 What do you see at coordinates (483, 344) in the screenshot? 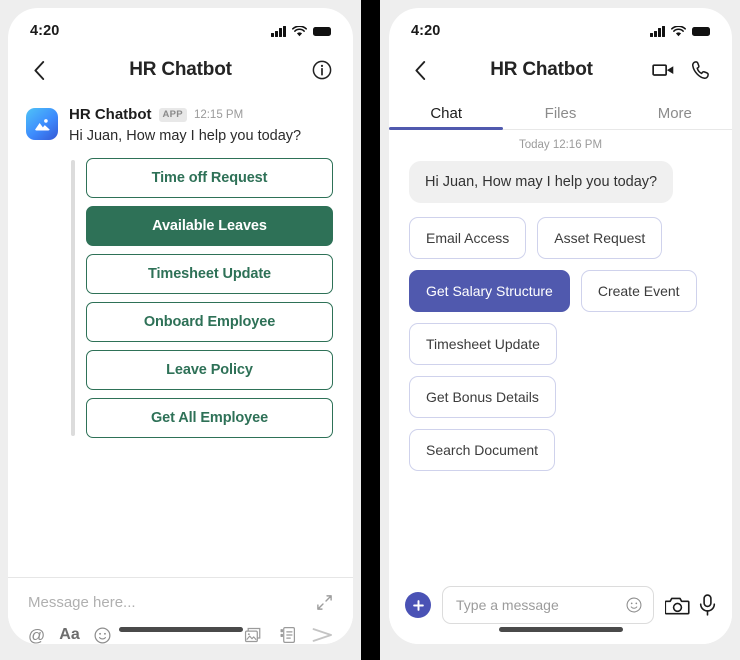
I see `quick-reply-chip: Timesheet Update` at bounding box center [483, 344].